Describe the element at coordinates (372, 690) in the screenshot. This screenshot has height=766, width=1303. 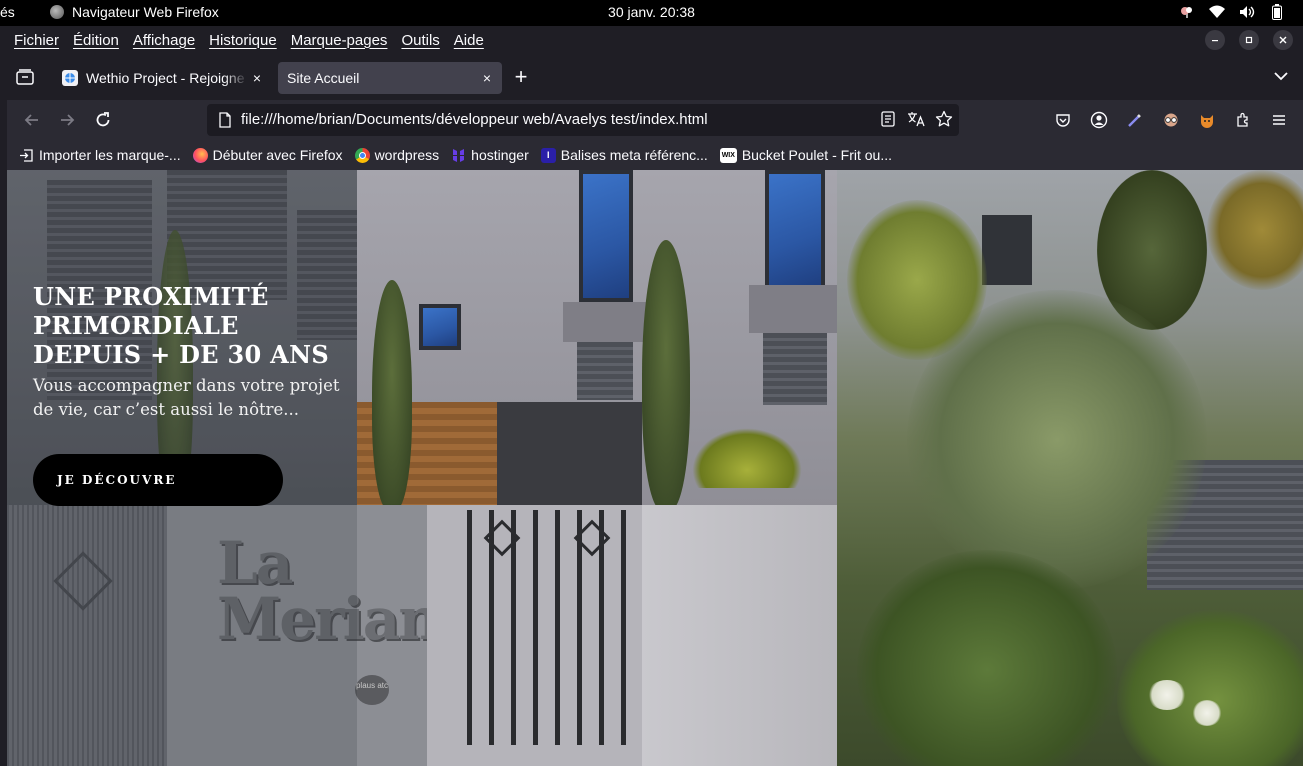
I see `address-plaque: plaus atc` at that location.